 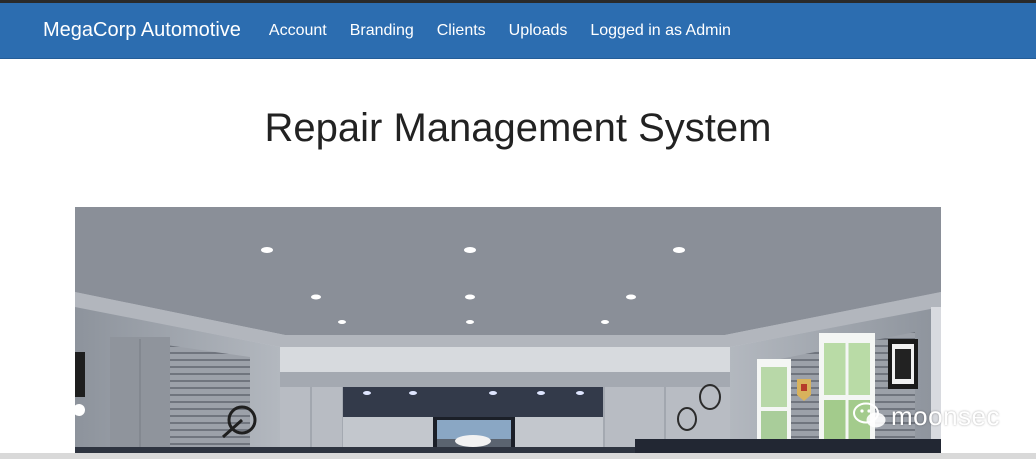 I want to click on bottom-scrollbar, so click(x=518, y=456).